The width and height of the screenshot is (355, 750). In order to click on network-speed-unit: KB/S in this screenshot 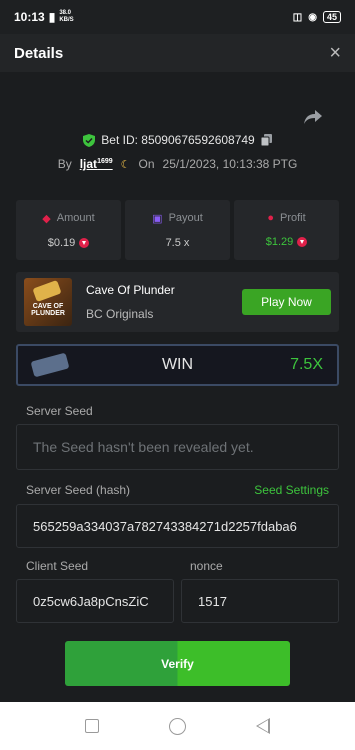, I will do `click(66, 20)`.